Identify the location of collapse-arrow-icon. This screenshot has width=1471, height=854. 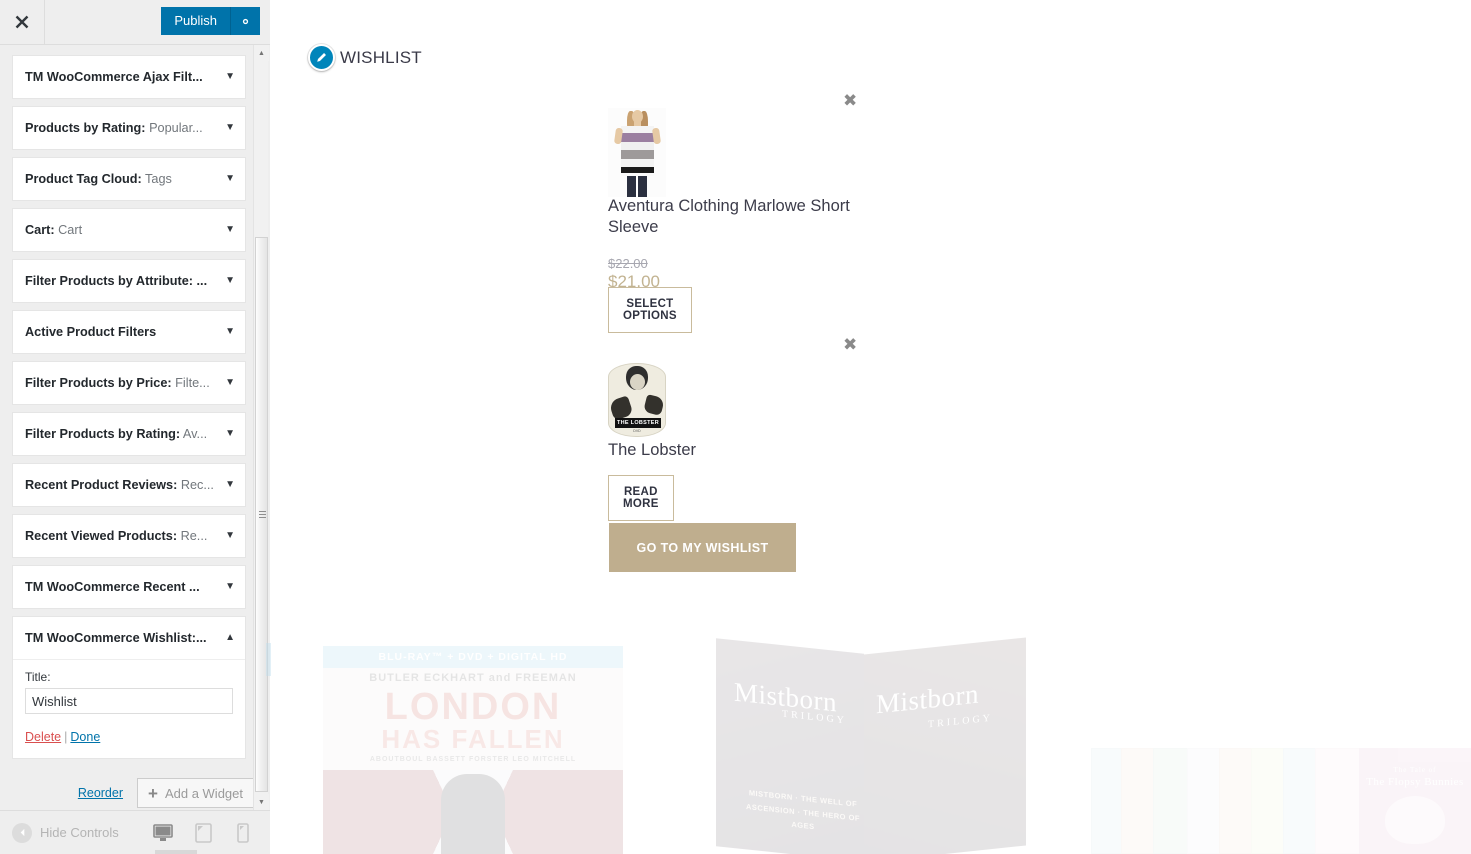
(22, 832).